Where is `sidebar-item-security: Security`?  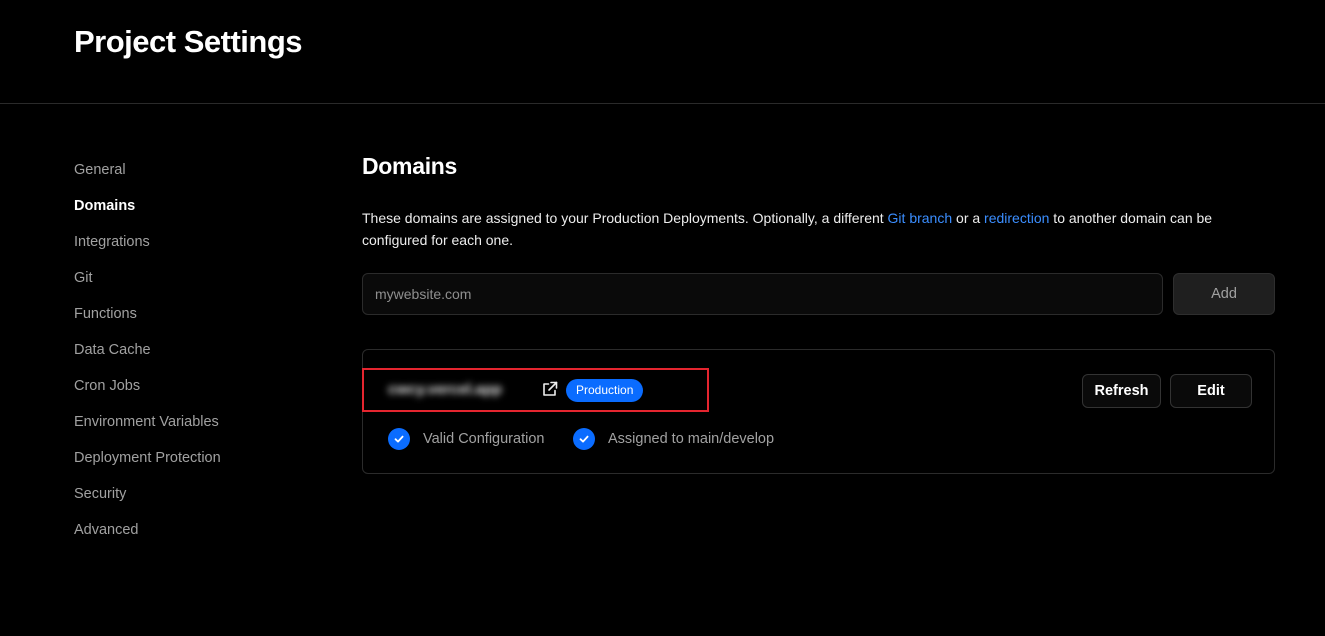
sidebar-item-security: Security is located at coordinates (194, 494).